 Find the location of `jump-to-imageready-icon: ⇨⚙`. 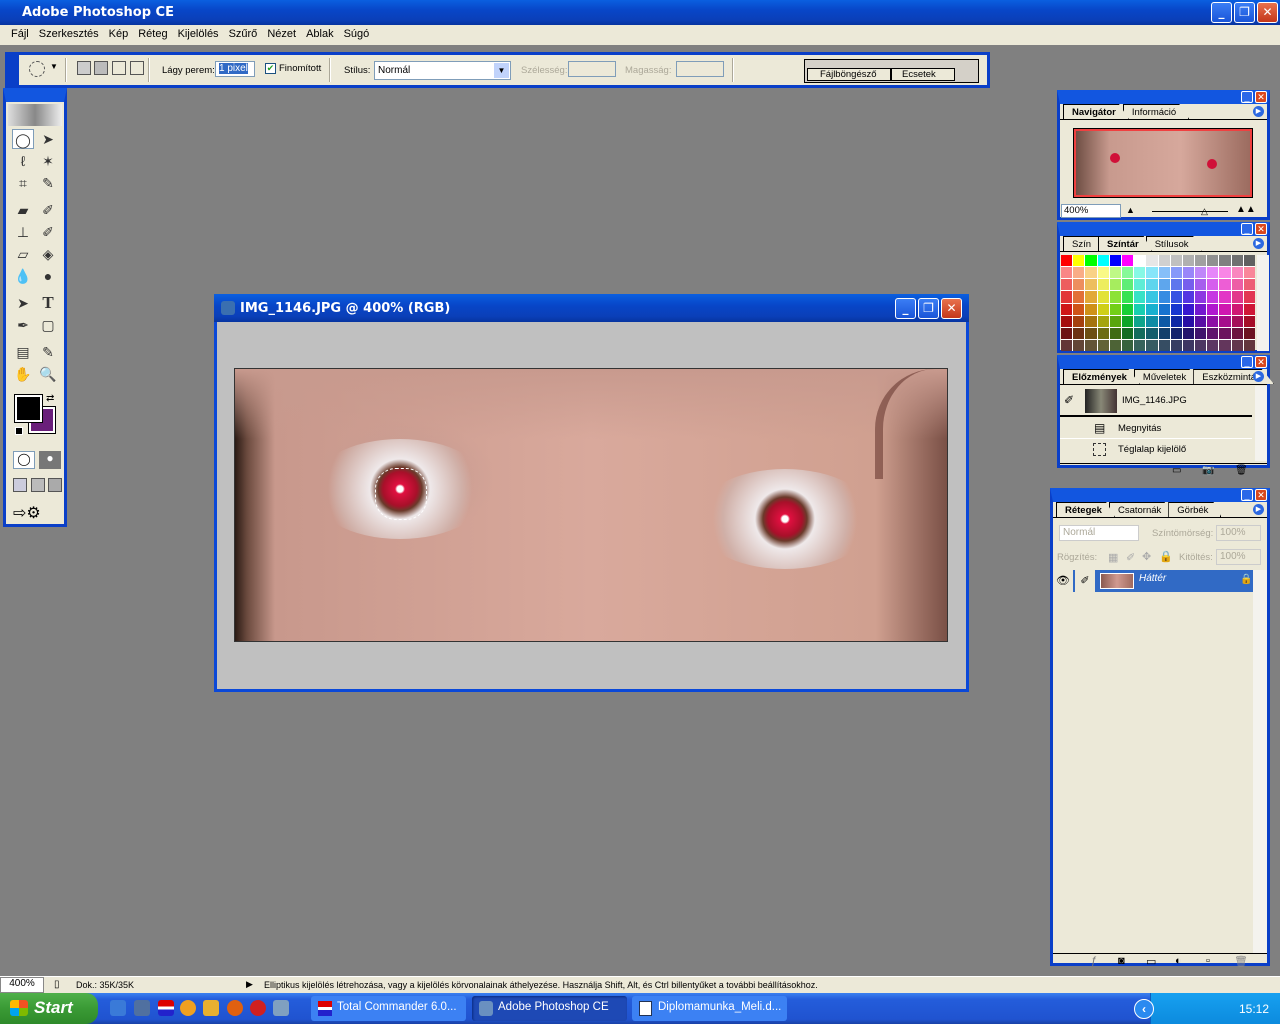

jump-to-imageready-icon: ⇨⚙ is located at coordinates (27, 513).